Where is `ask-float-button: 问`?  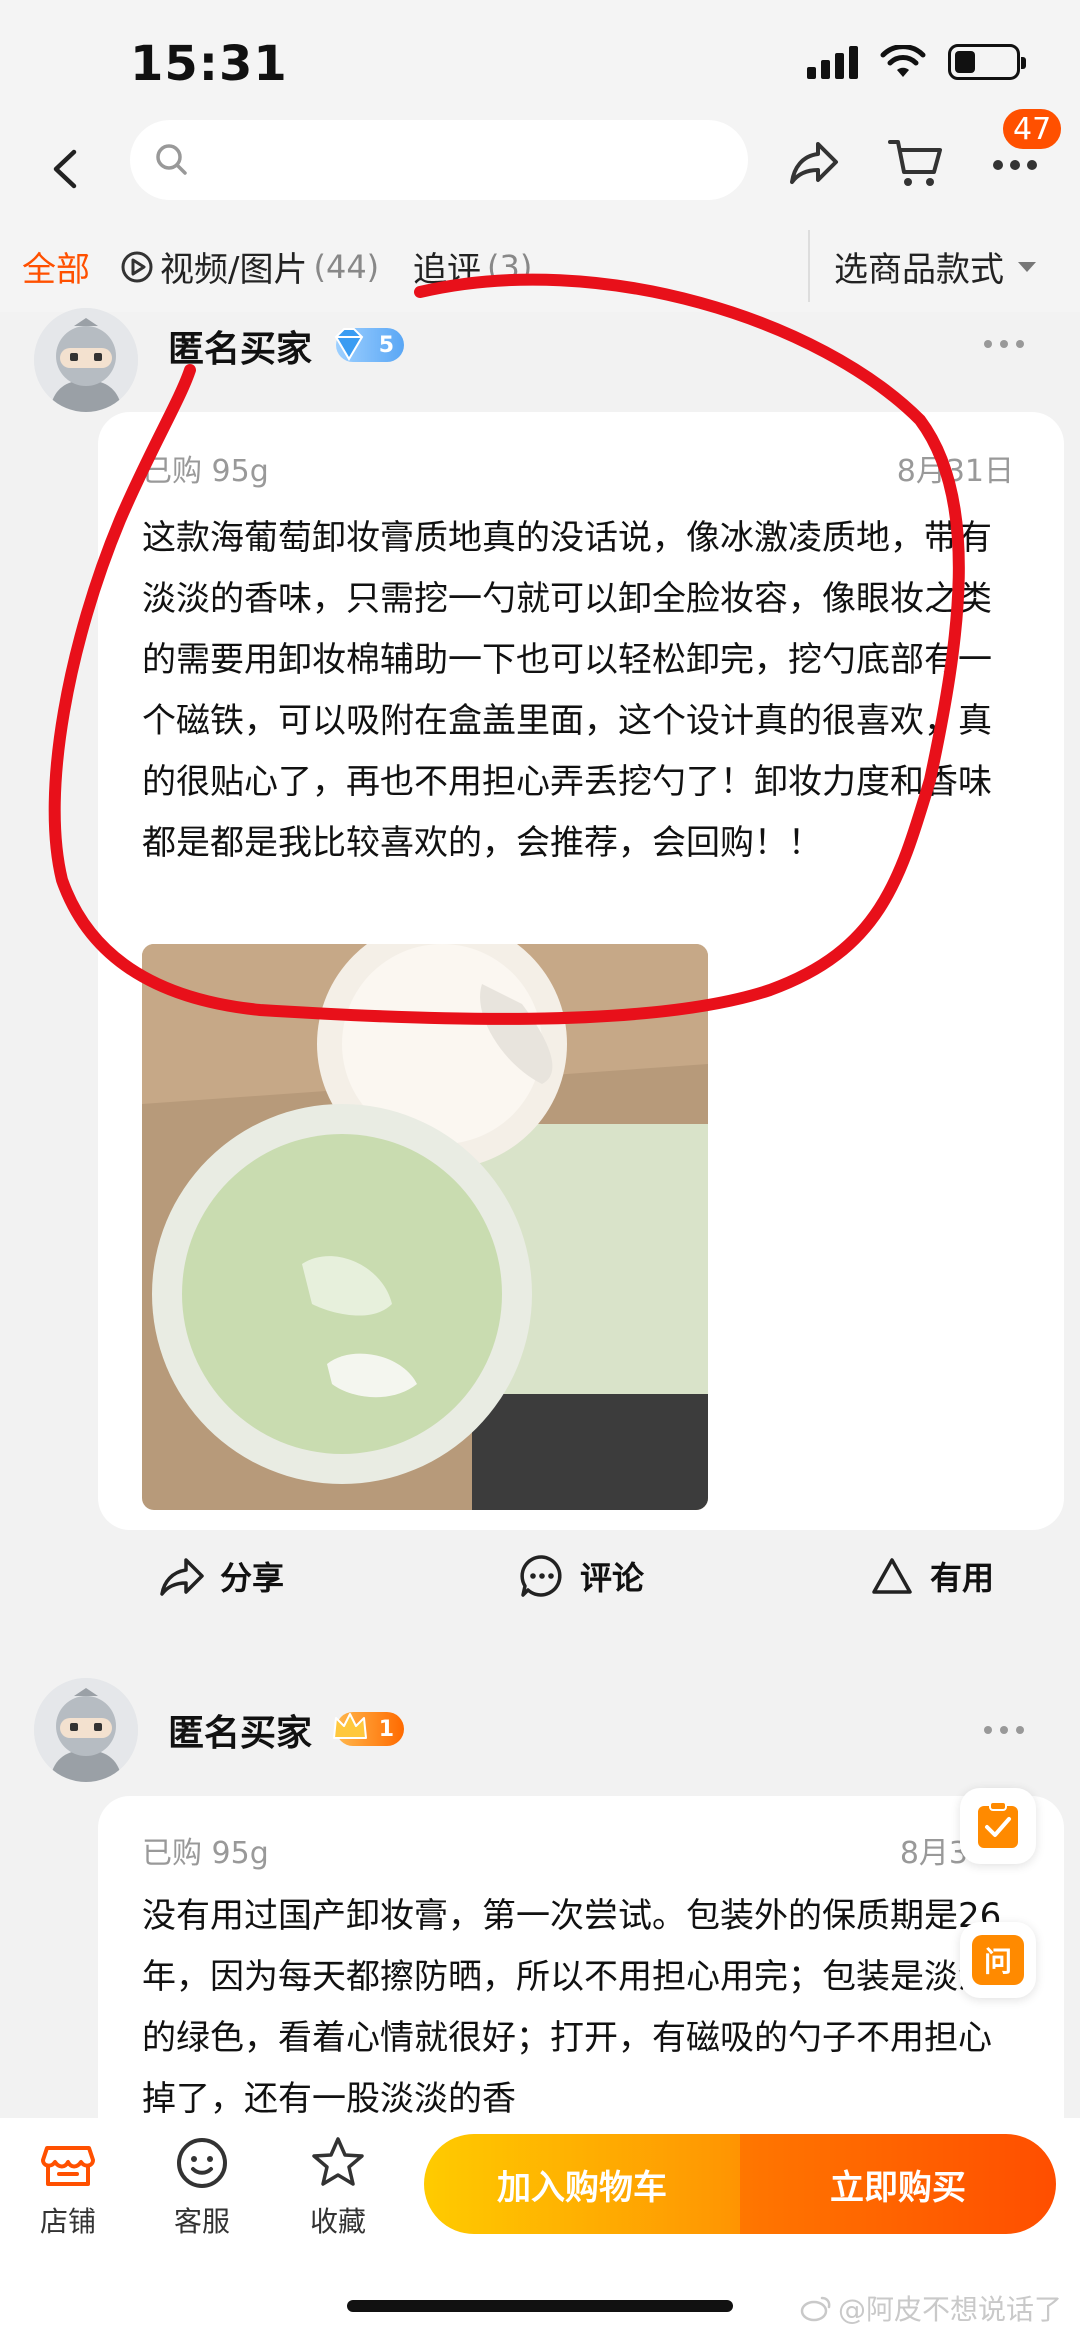
ask-float-button: 问 is located at coordinates (998, 1960).